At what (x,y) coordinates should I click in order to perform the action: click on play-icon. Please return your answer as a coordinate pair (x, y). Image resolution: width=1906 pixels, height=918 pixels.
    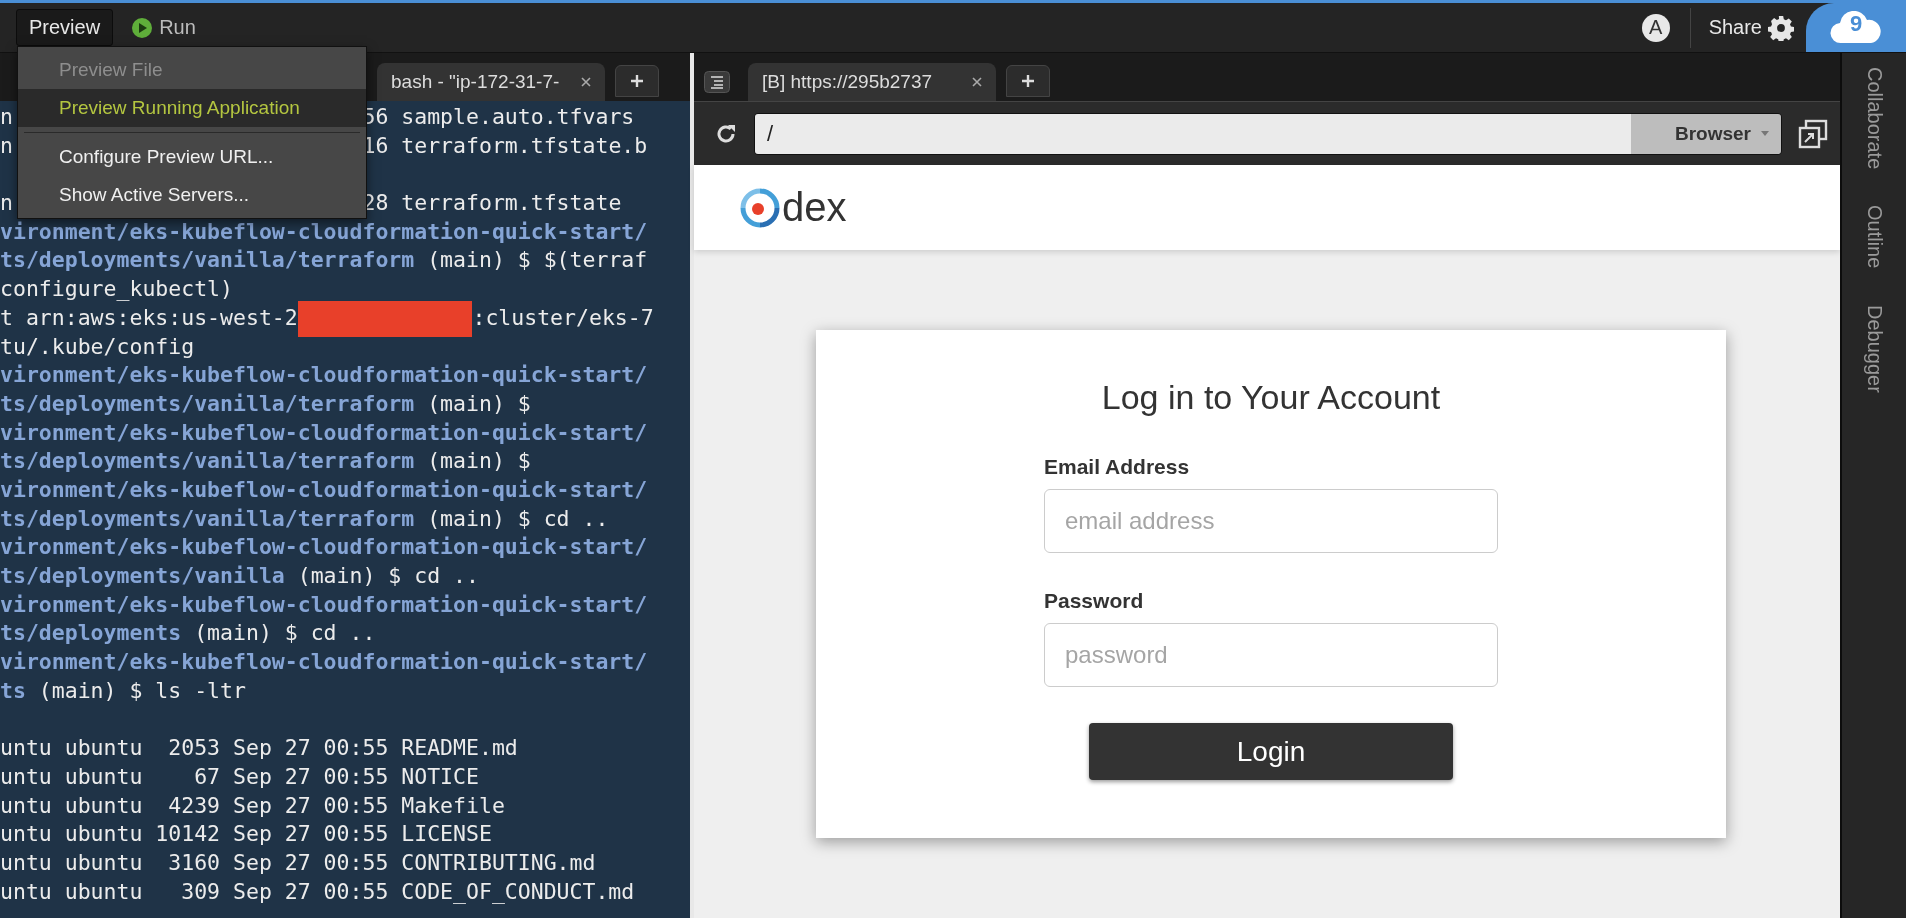
    Looking at the image, I should click on (142, 27).